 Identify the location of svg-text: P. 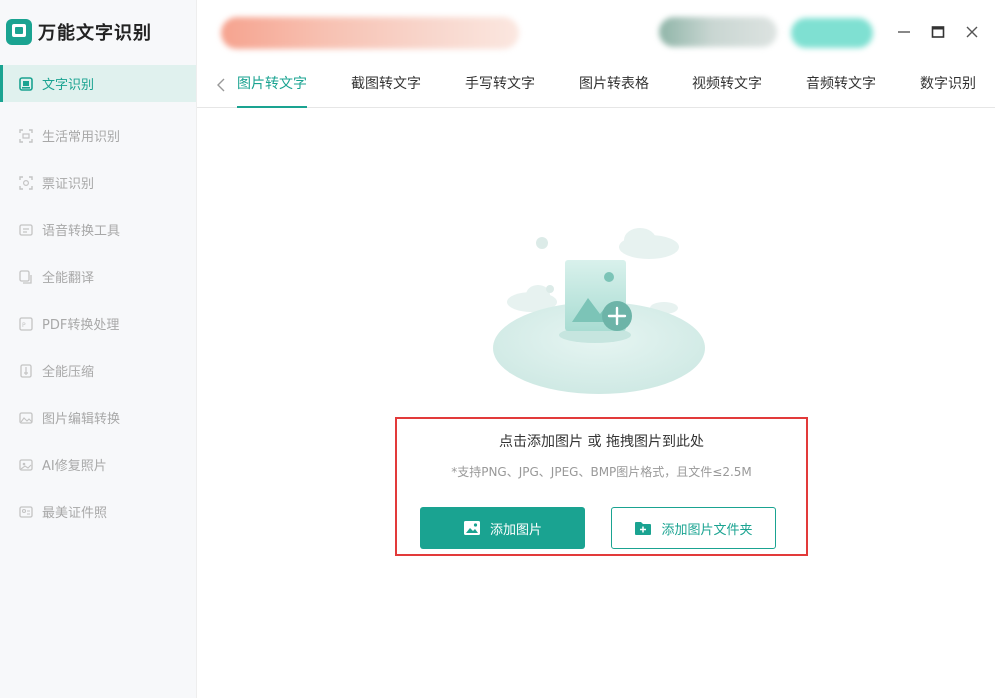
(24, 325).